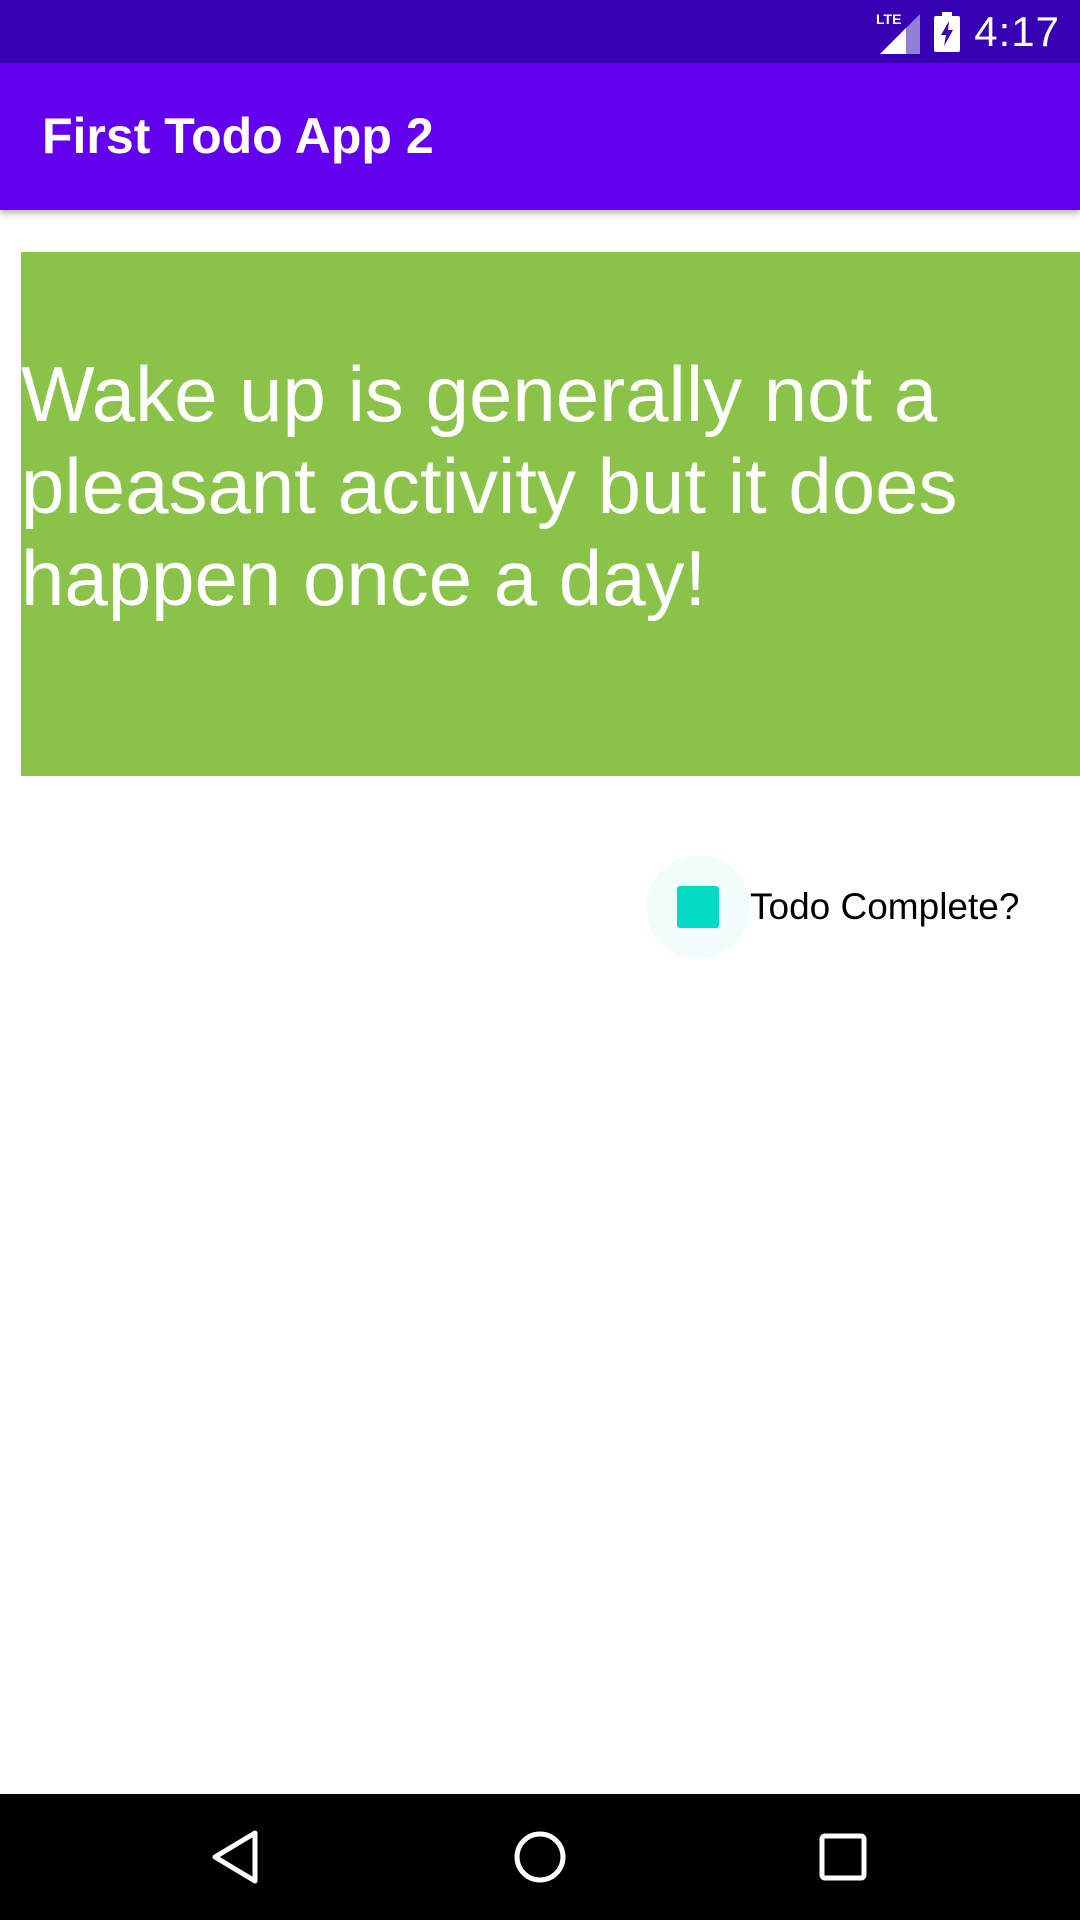  I want to click on back-icon, so click(235, 1857).